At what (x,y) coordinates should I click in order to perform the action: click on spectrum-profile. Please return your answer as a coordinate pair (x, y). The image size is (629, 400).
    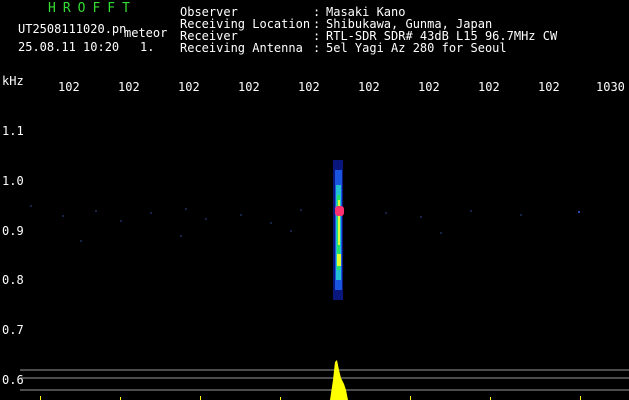
    Looking at the image, I should click on (310, 380).